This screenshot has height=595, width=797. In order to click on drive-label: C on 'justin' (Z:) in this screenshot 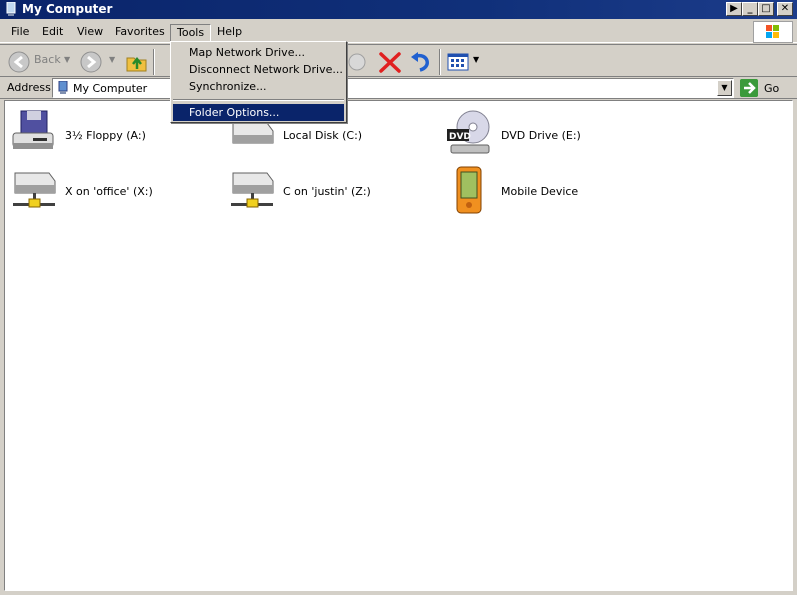, I will do `click(327, 191)`.